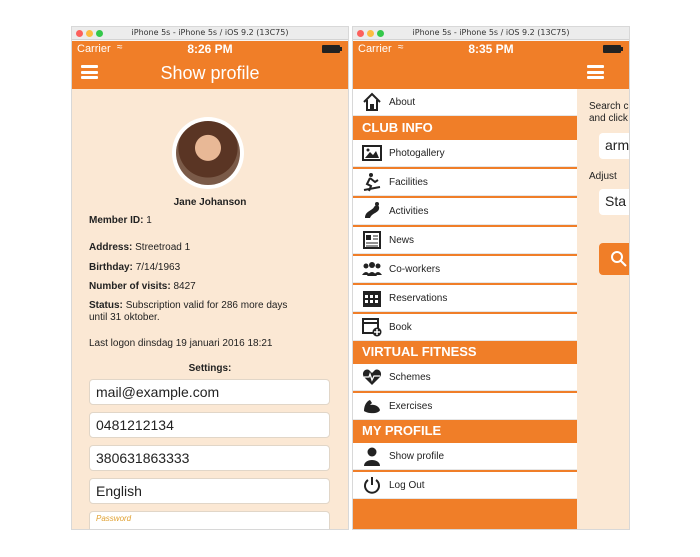 The width and height of the screenshot is (700, 557). Describe the element at coordinates (408, 182) in the screenshot. I see `menu-label: Facilities` at that location.